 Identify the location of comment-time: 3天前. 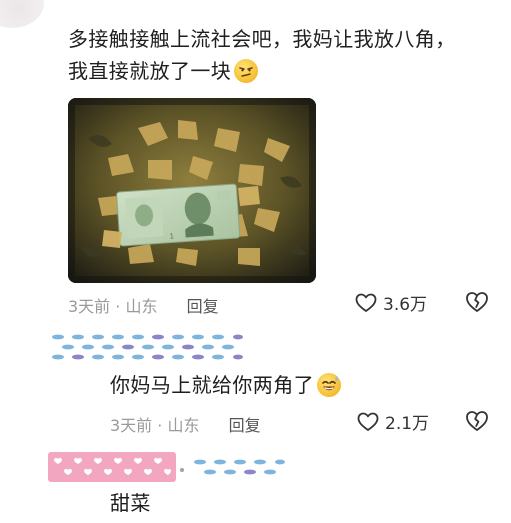
(89, 306).